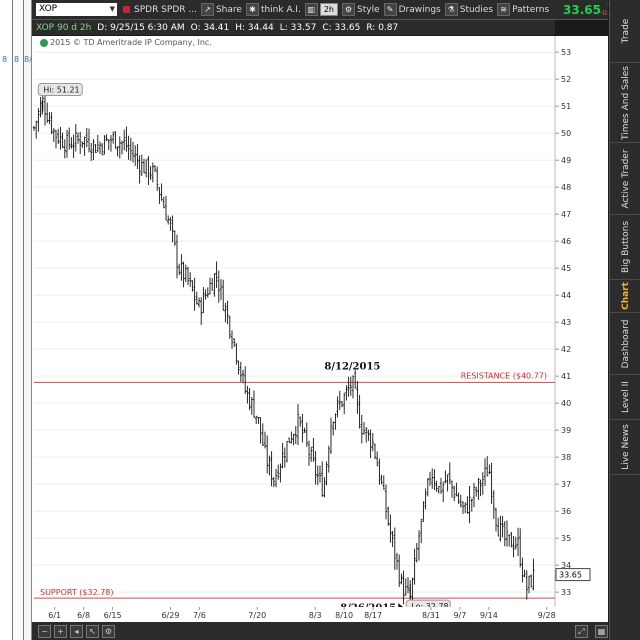 The image size is (640, 640). I want to click on think-label: think A.I., so click(280, 9).